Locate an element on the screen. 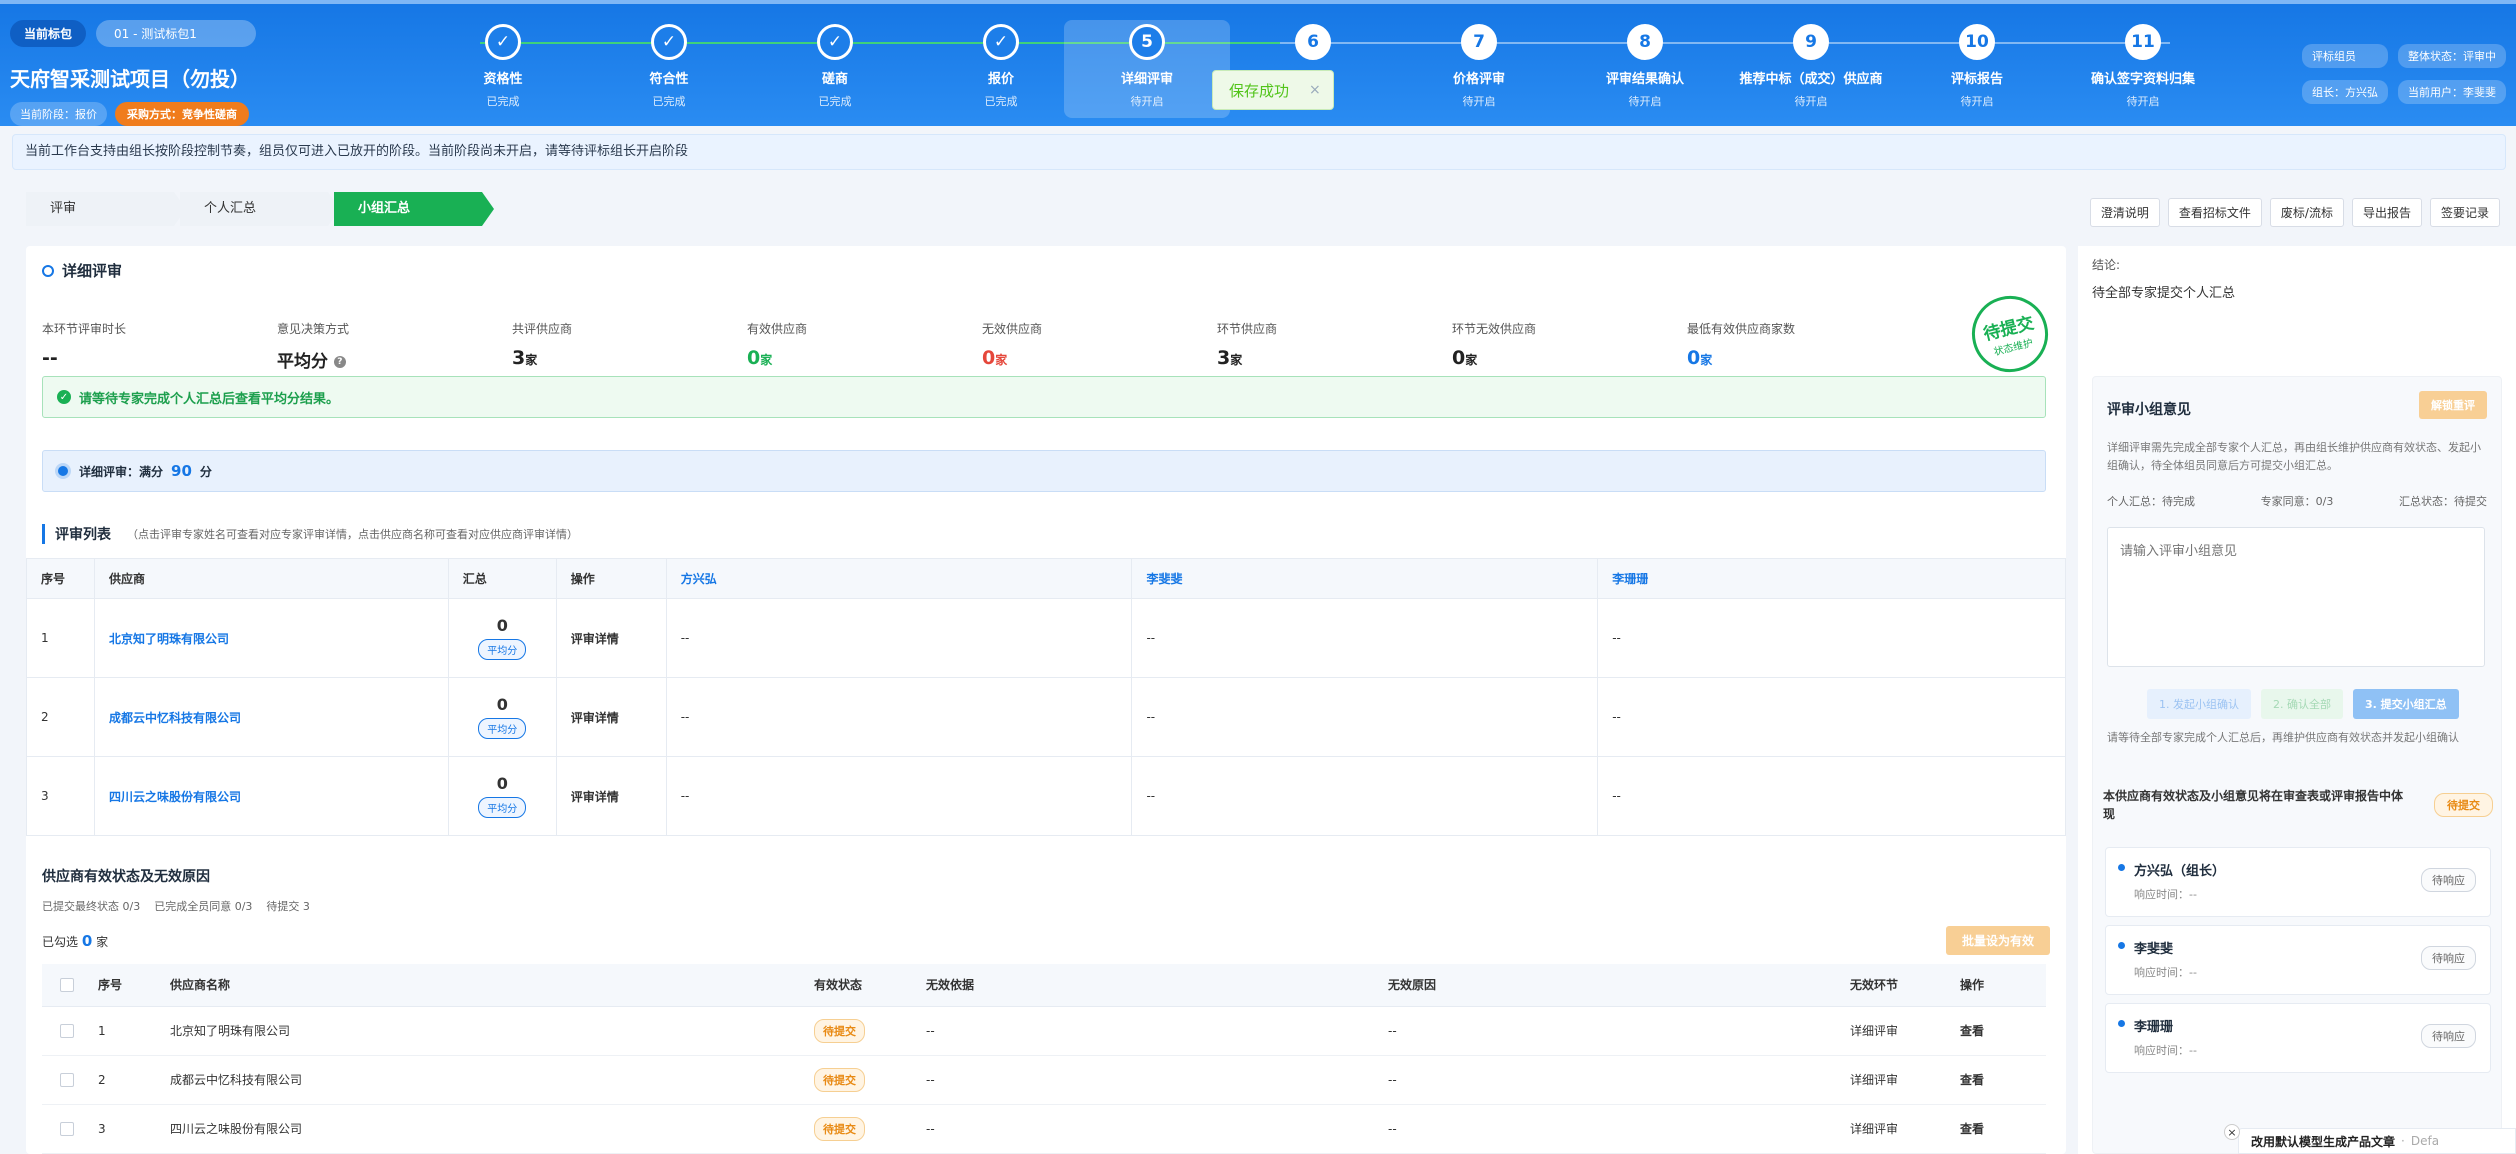 Image resolution: width=2516 pixels, height=1154 pixels. abandon-bid-button: 废标/流标 is located at coordinates (2306, 212).